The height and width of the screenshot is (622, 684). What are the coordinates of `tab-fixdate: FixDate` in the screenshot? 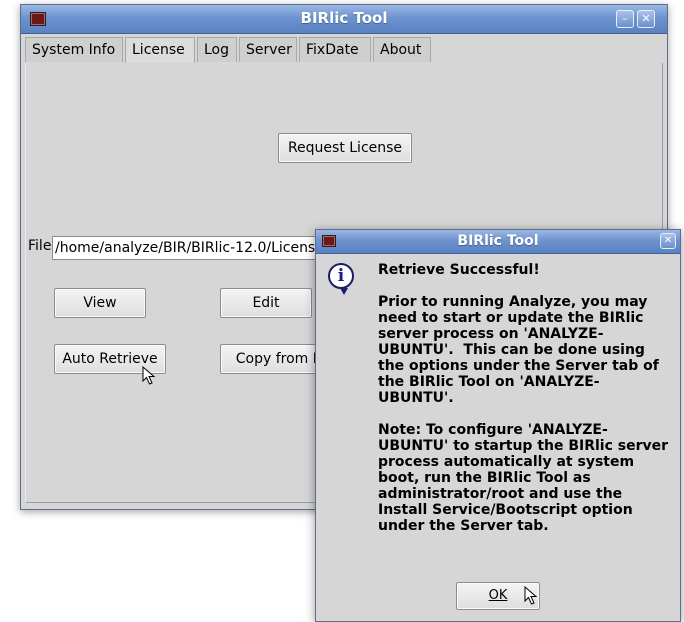 It's located at (335, 49).